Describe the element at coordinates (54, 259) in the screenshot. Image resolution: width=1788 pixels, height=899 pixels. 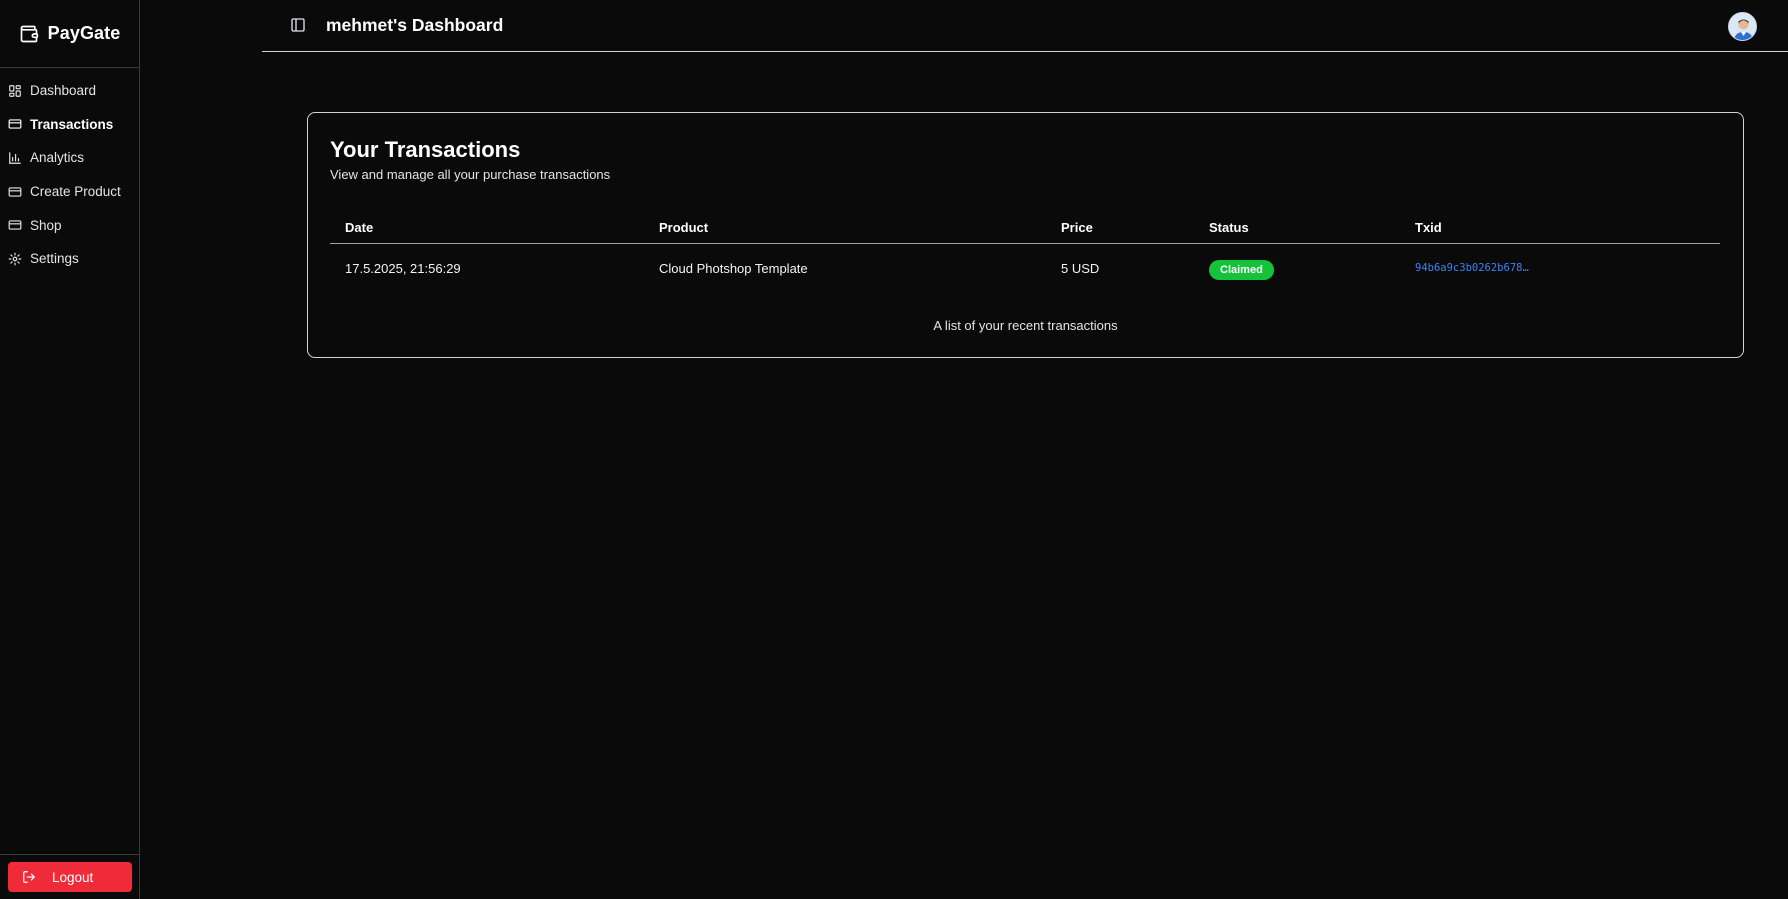
I see `sidebar-item-label: Settings` at that location.